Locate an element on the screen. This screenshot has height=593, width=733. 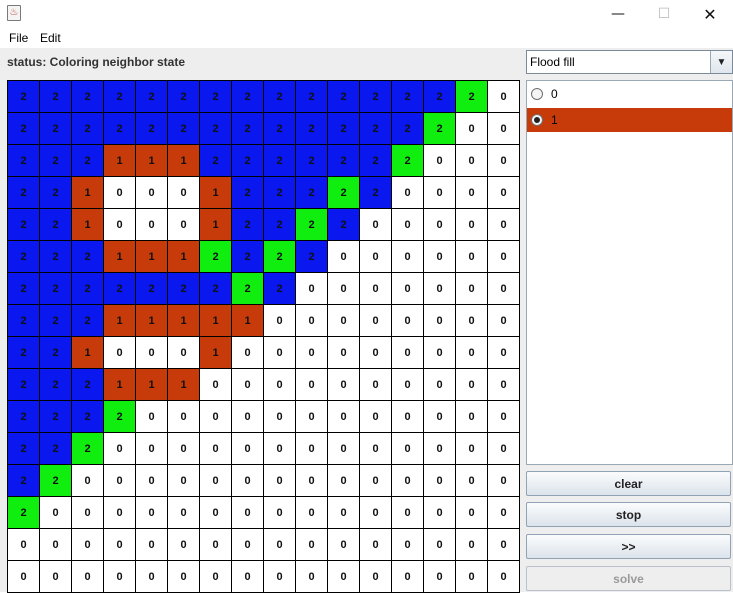
maximize-button: ☐ is located at coordinates (664, 14).